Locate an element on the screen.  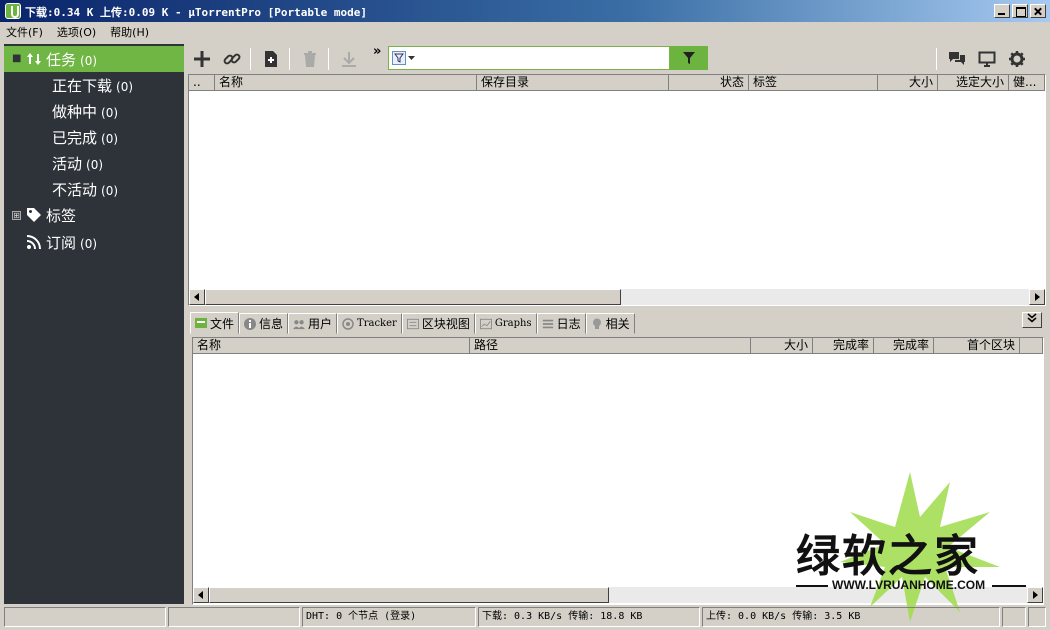
sidebar-item-label: 活动 is located at coordinates (67, 163).